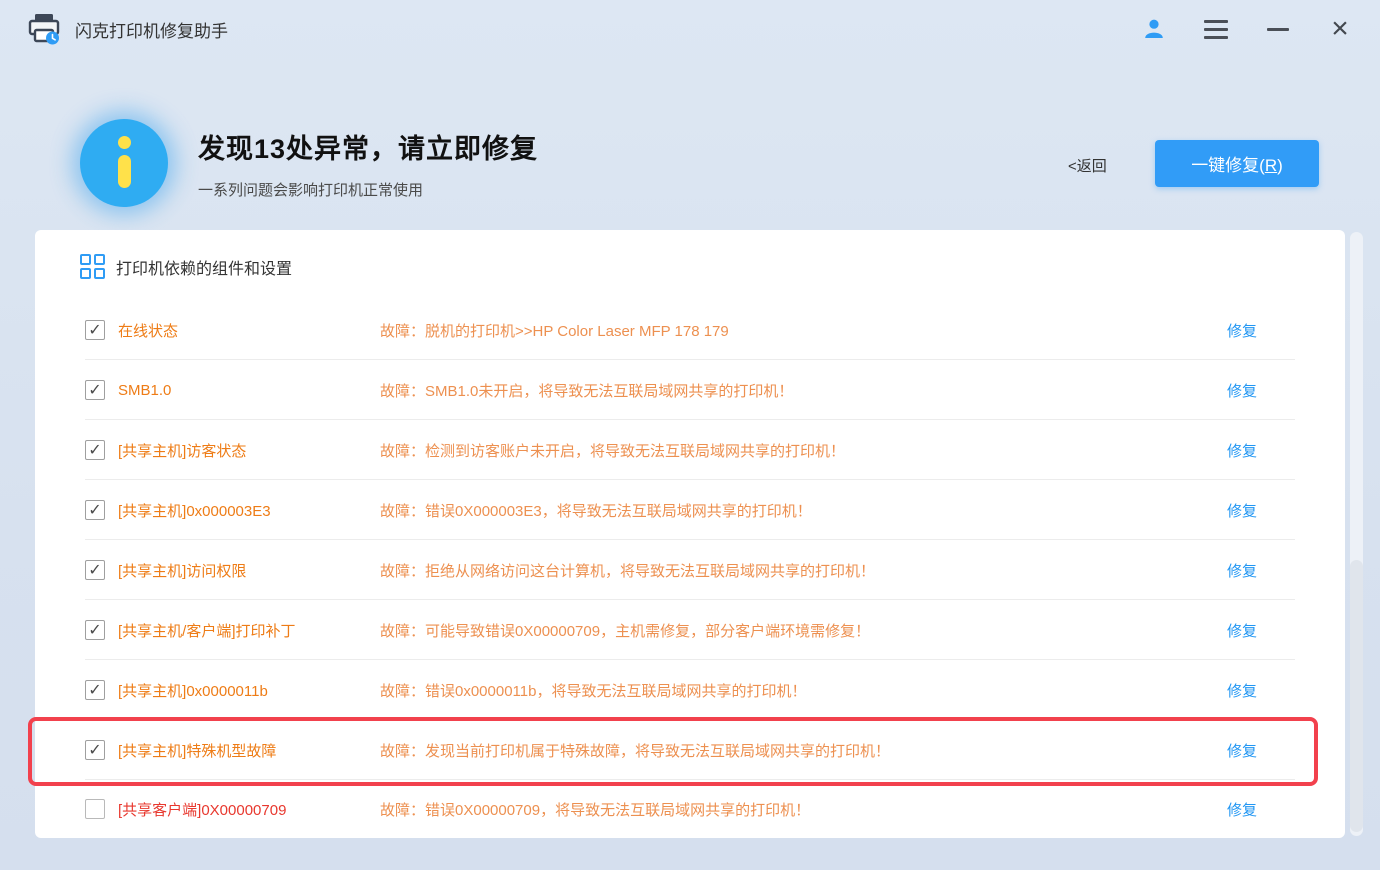 The width and height of the screenshot is (1380, 870). What do you see at coordinates (628, 571) in the screenshot?
I see `issue-description: 故障：拒绝从网络访问这台计算机，将导致无法互联局域网共享的打印机！` at bounding box center [628, 571].